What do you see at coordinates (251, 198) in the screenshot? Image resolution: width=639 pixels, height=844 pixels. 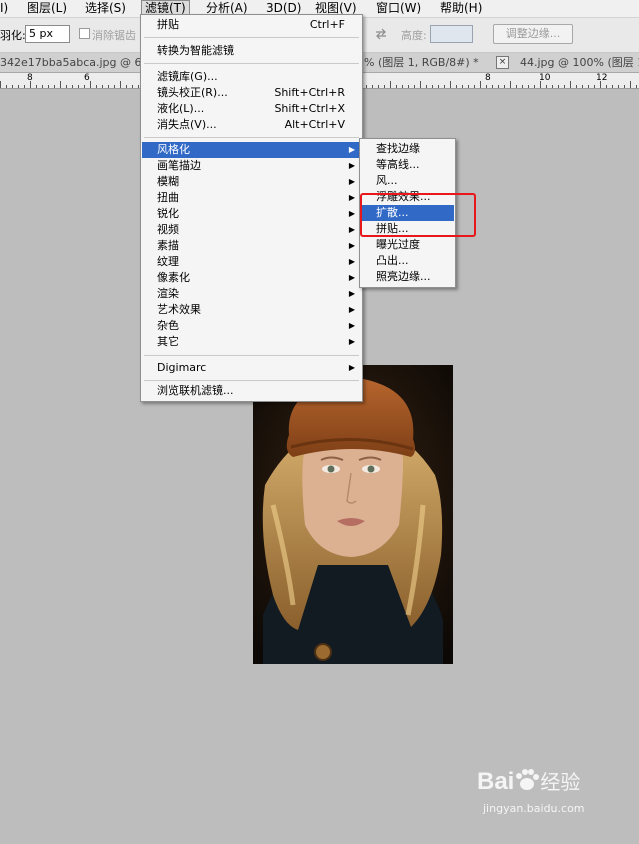 I see `menu-item-distort: 扭曲 ▶` at bounding box center [251, 198].